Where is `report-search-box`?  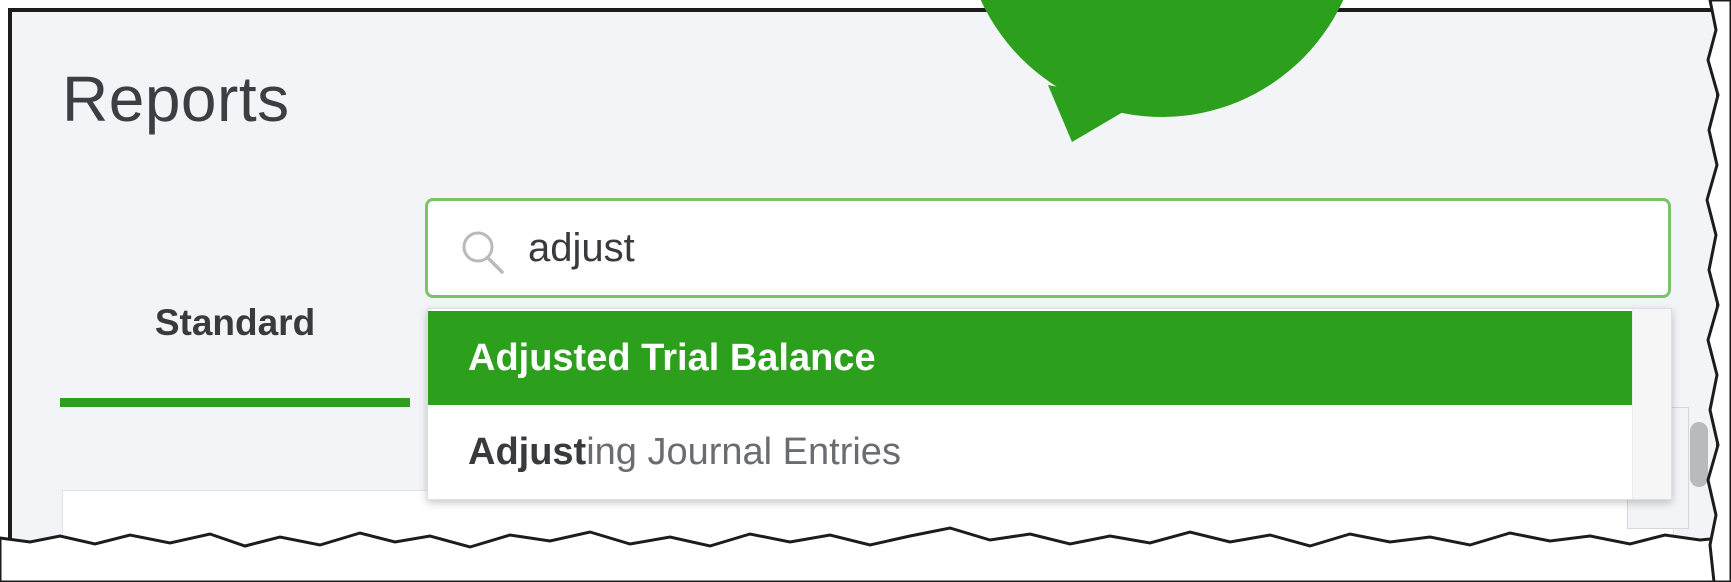
report-search-box is located at coordinates (1048, 248).